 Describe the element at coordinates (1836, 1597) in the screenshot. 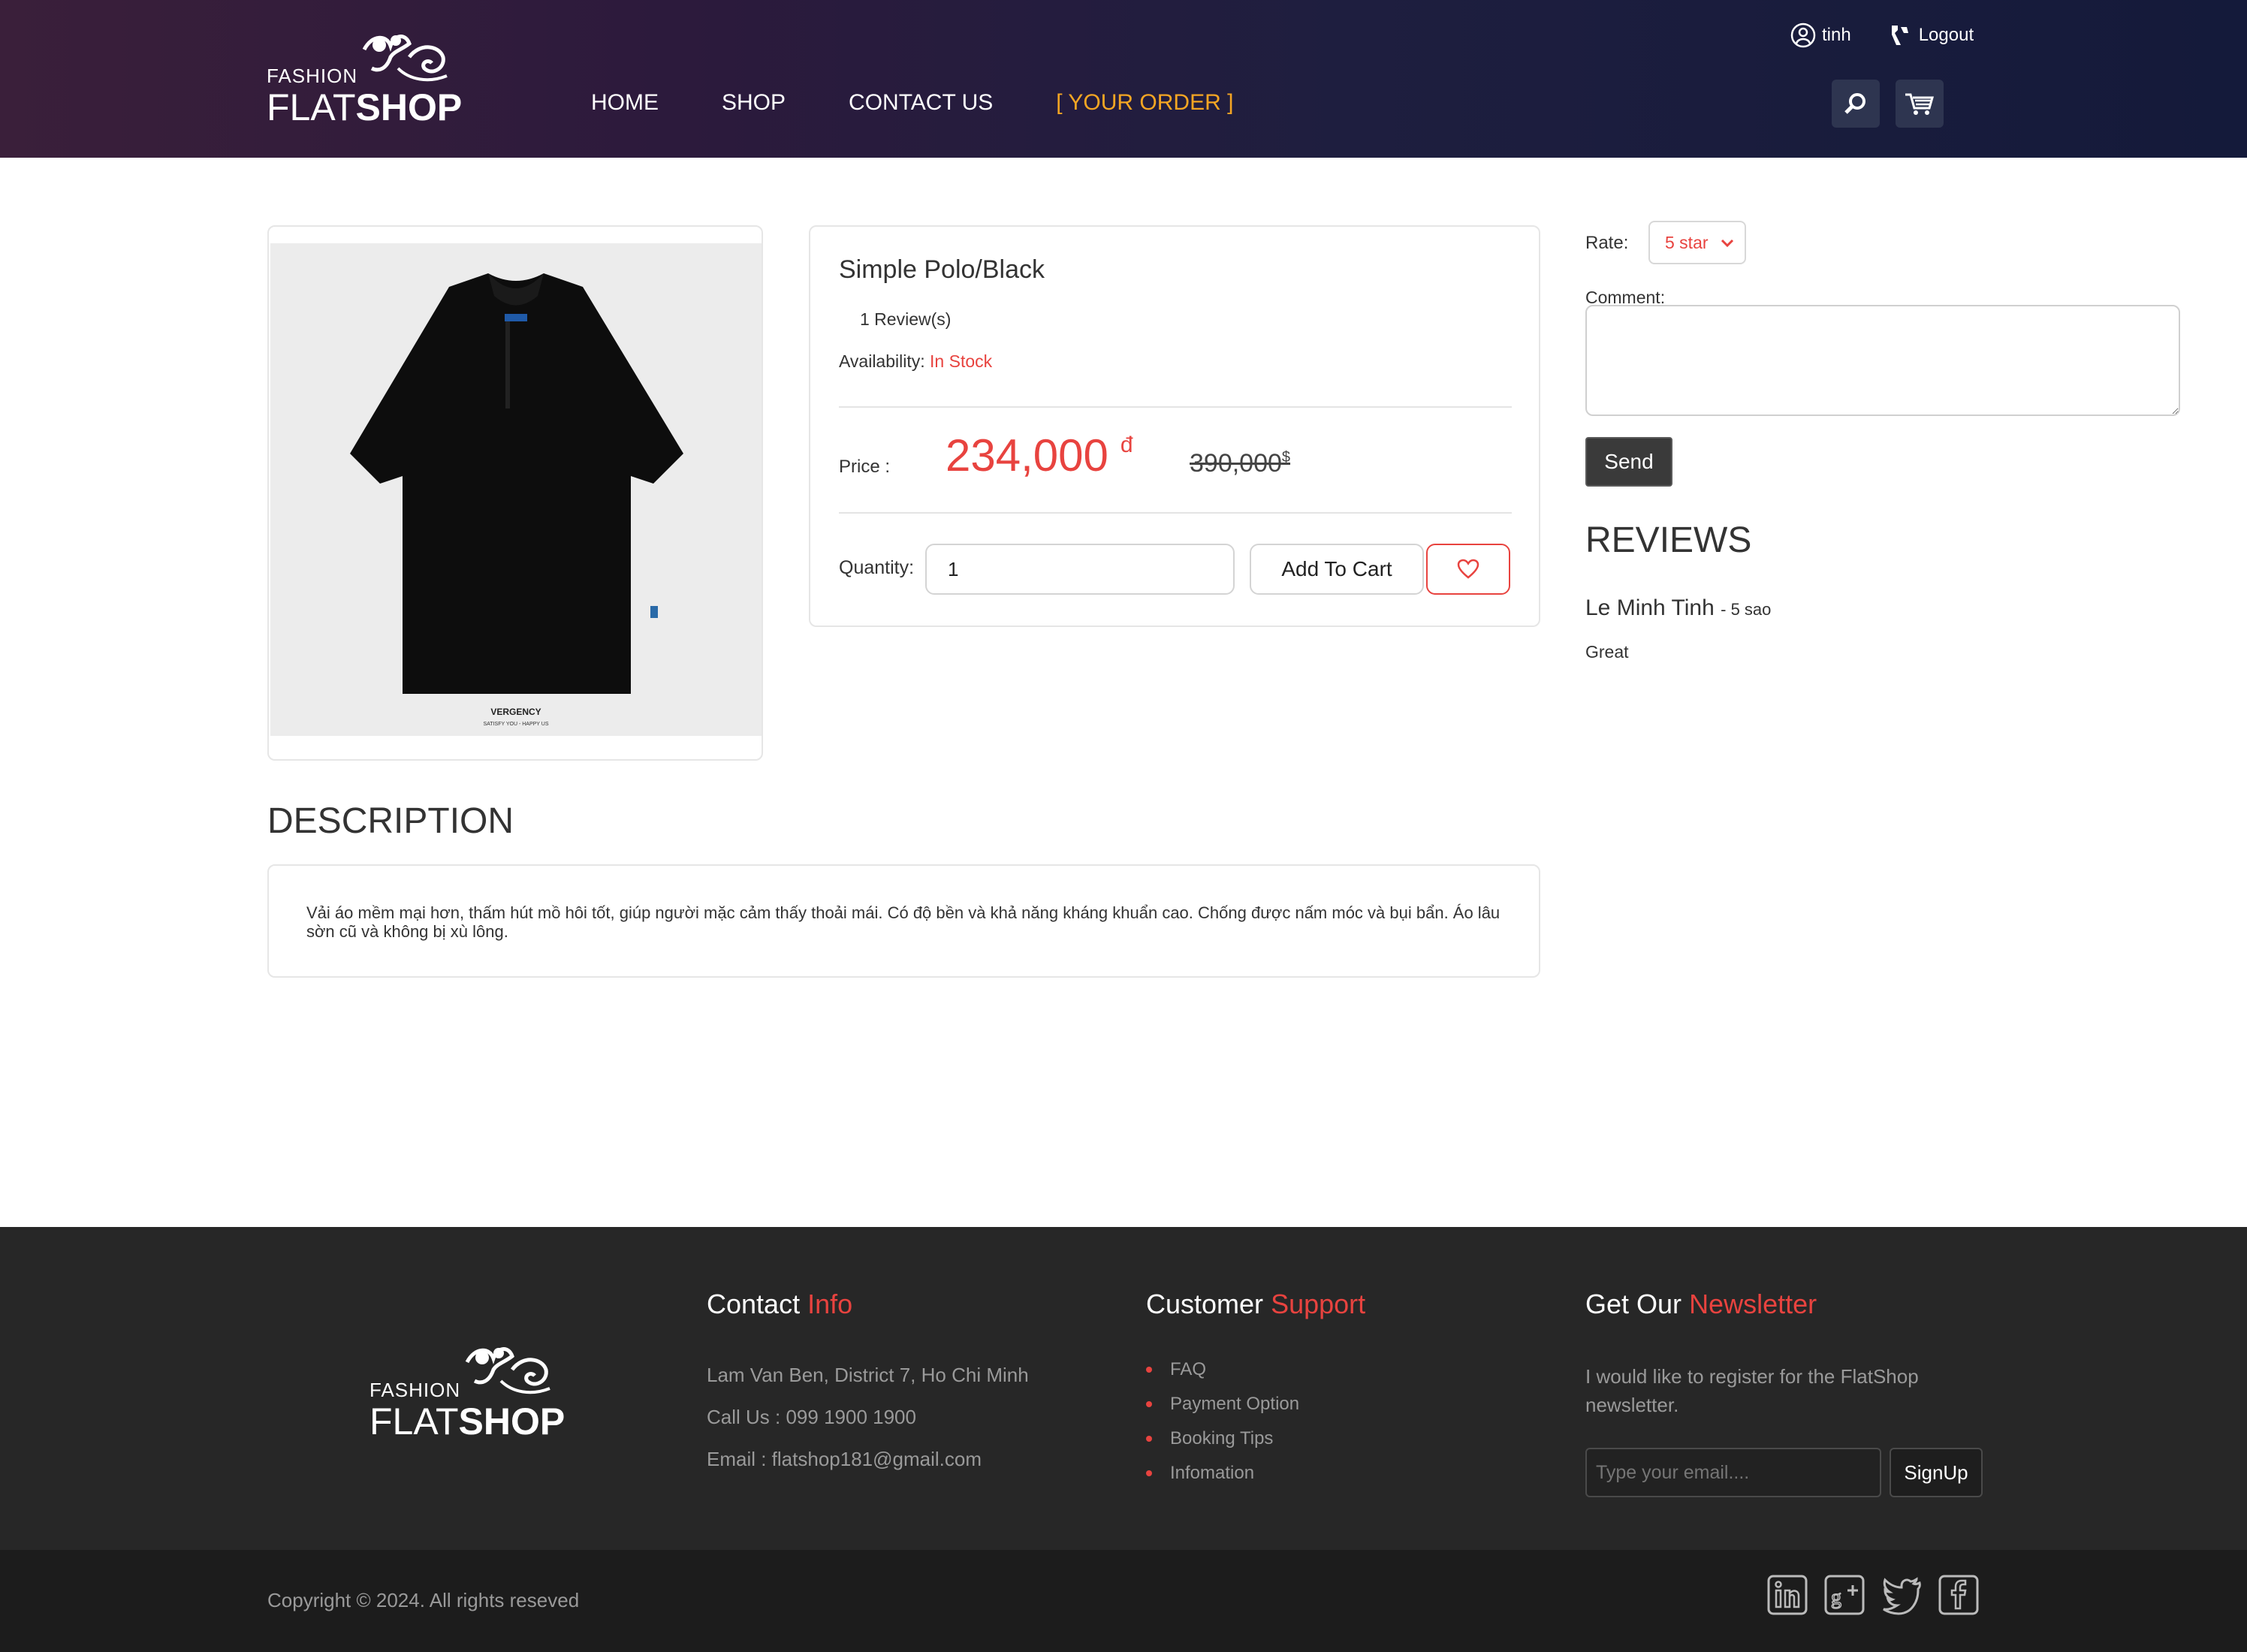

I see `svg-text: g` at that location.